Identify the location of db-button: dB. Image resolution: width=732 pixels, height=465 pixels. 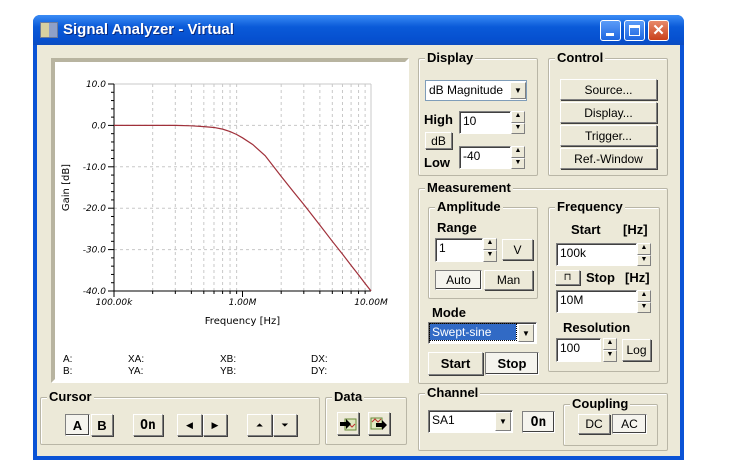
(438, 140).